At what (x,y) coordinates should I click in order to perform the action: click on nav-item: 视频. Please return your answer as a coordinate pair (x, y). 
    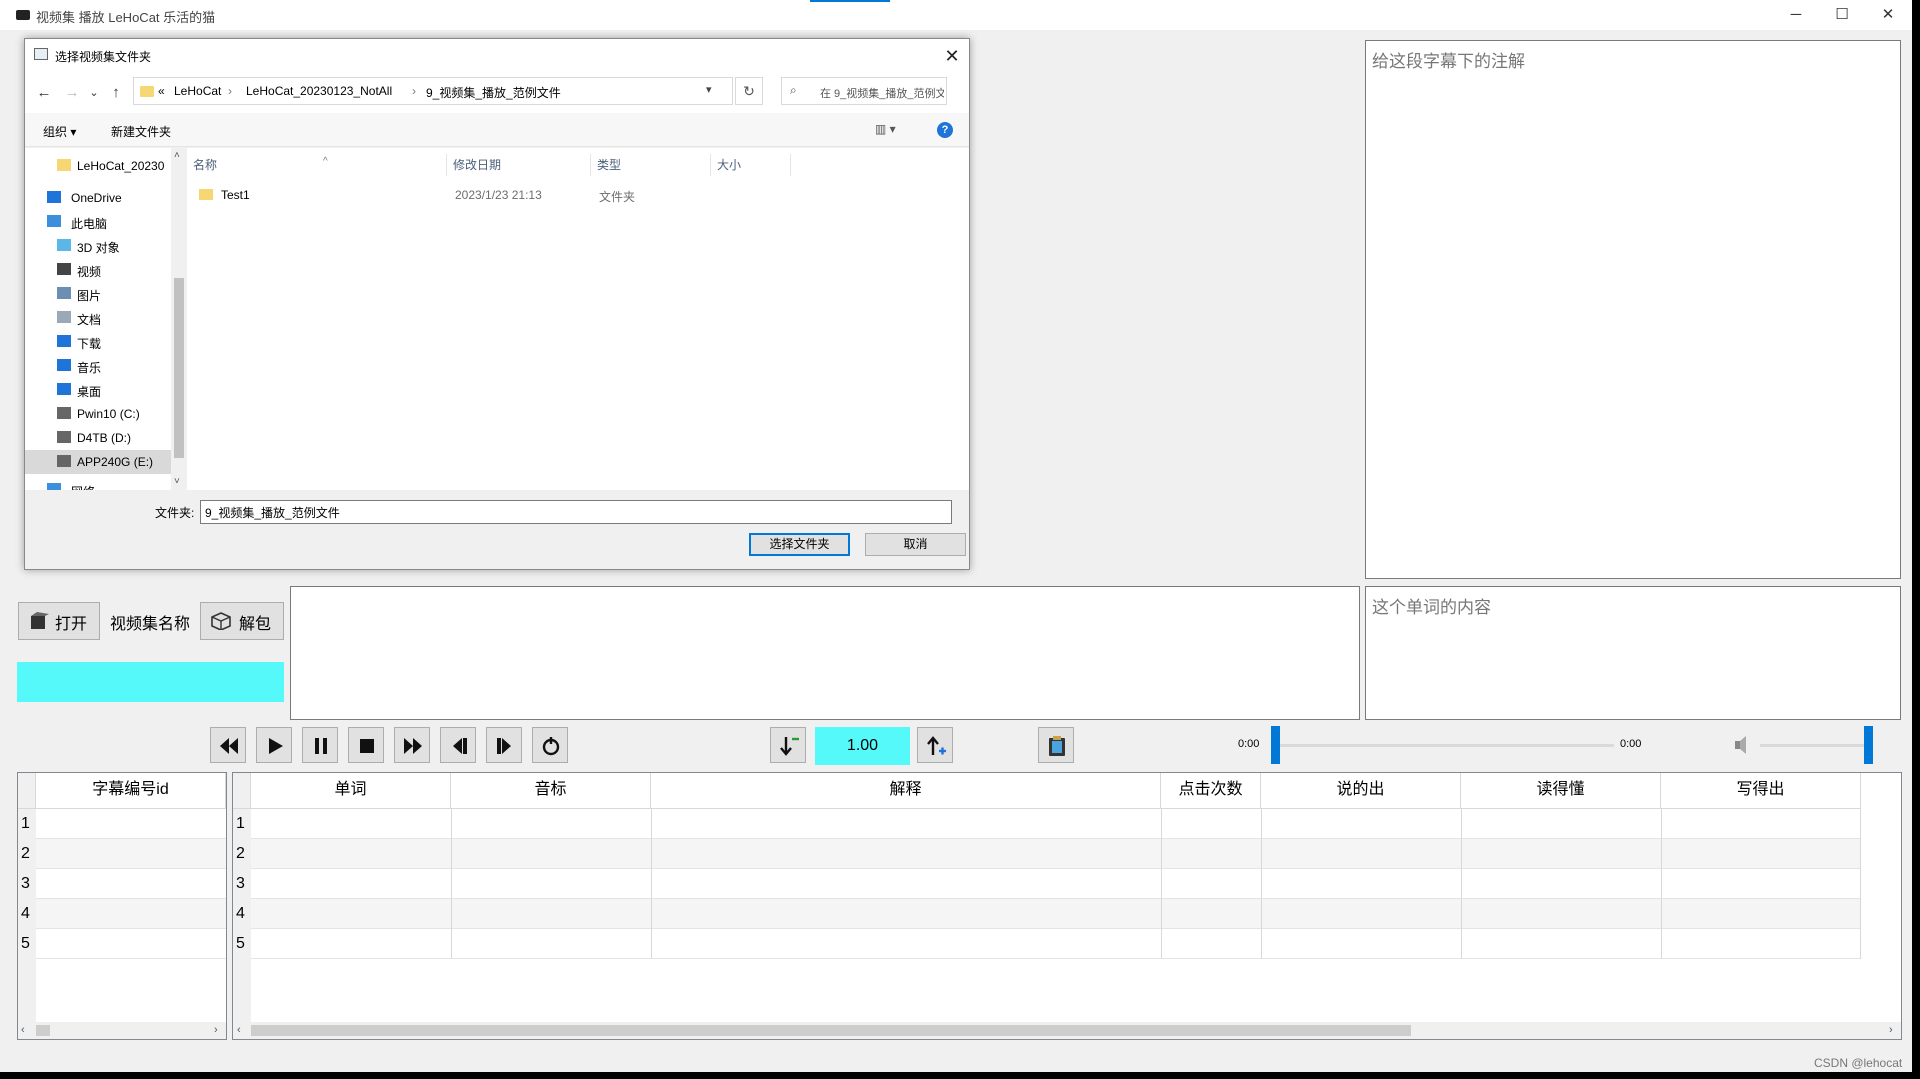
    Looking at the image, I should click on (98, 270).